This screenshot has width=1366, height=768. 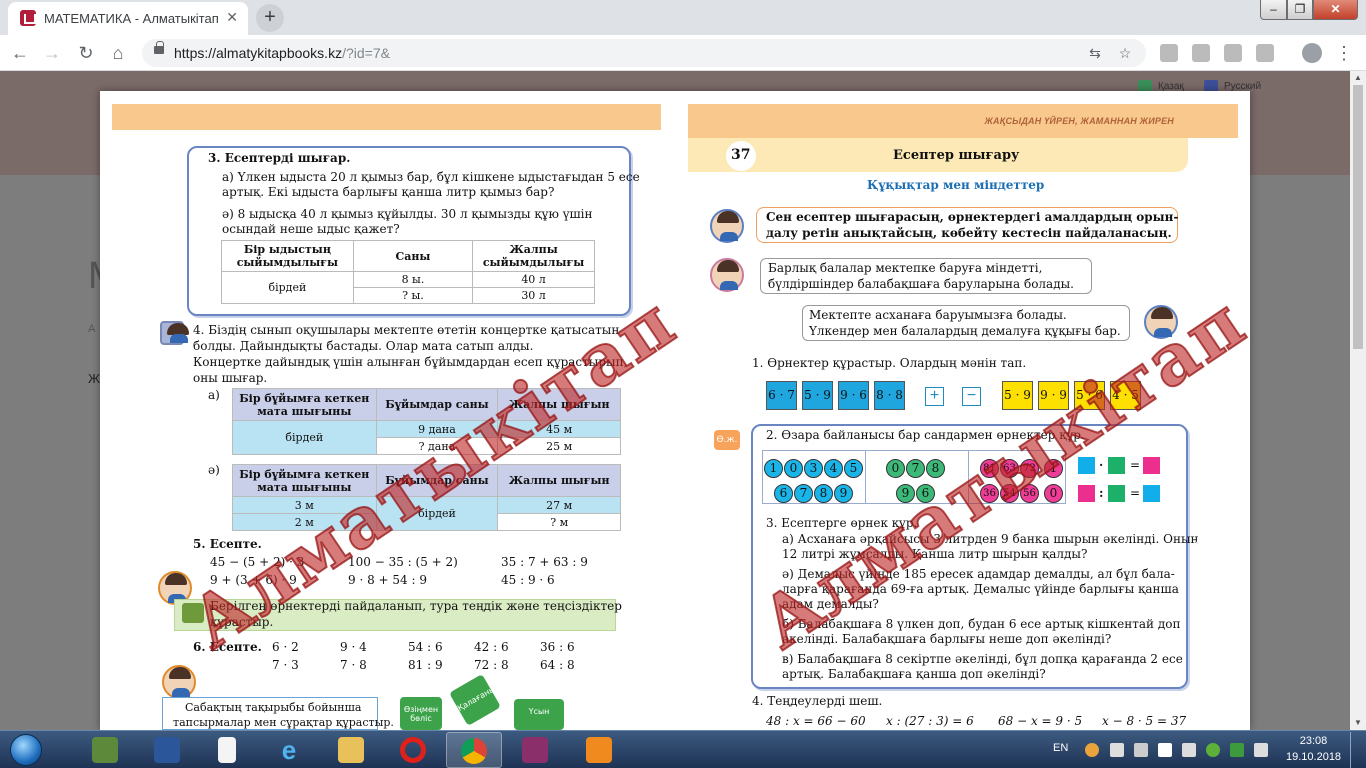 I want to click on table-header: Саны, so click(x=413, y=256).